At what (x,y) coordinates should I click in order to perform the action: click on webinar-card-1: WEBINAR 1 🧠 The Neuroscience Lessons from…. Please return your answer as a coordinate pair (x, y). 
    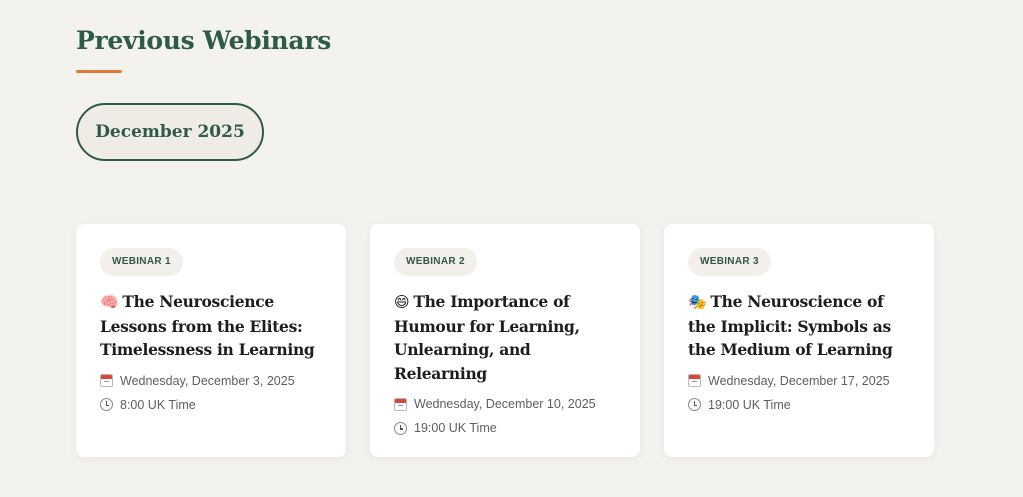
    Looking at the image, I should click on (211, 340).